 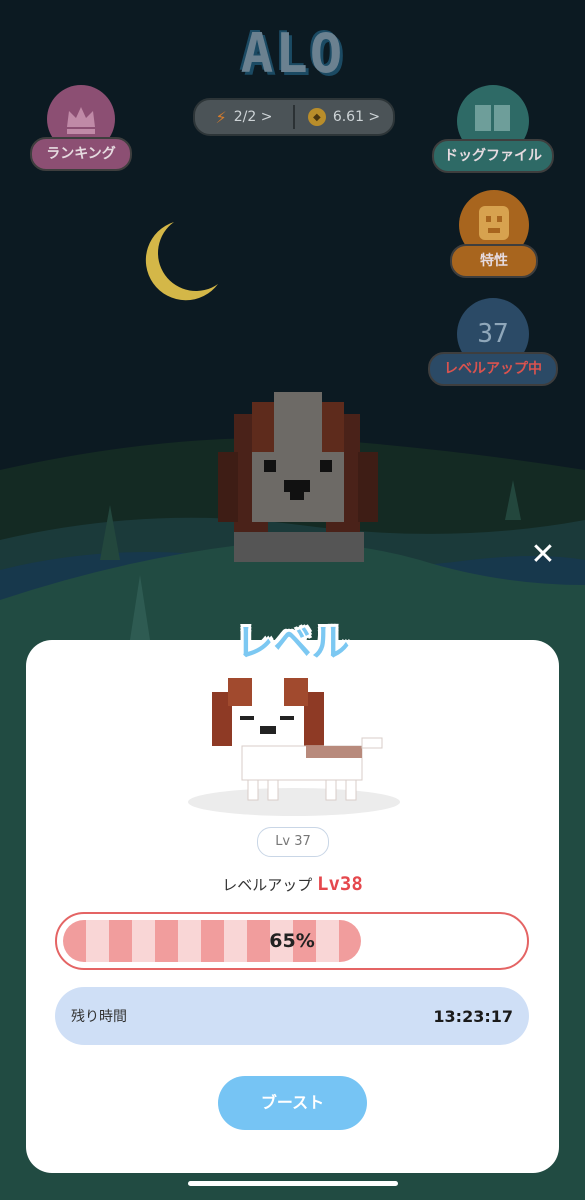 I want to click on ranking-button: ランキング, so click(x=81, y=128).